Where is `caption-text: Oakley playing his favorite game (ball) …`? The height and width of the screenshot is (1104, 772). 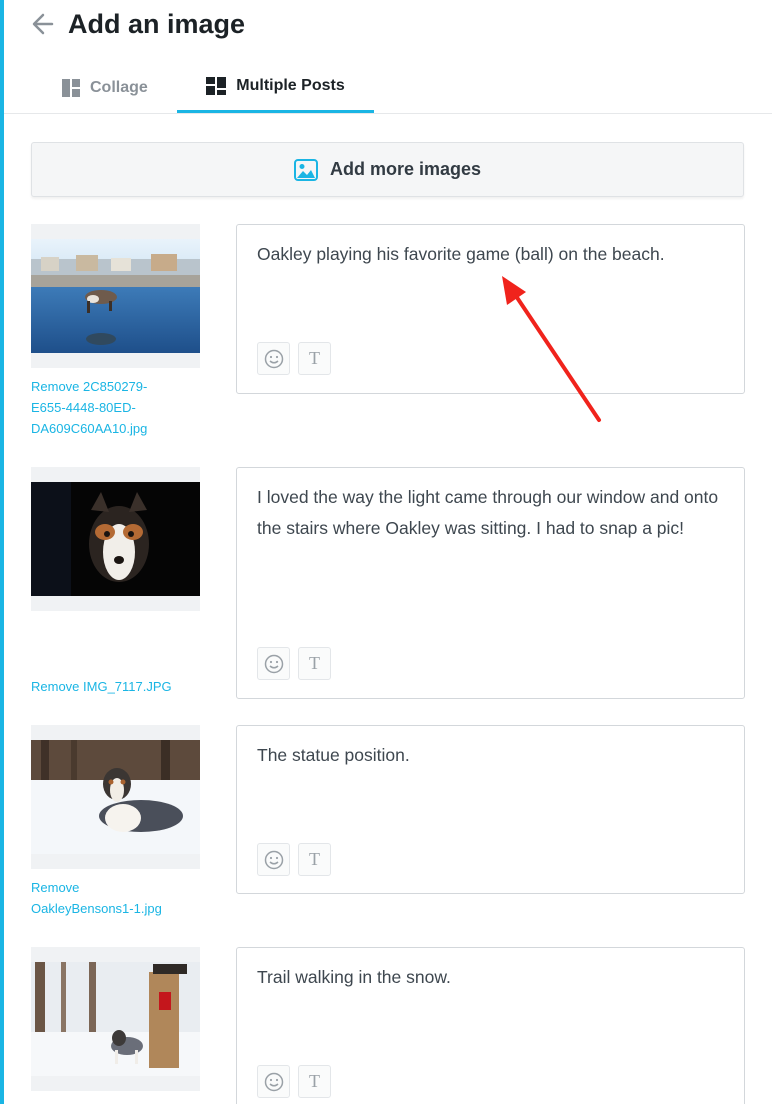 caption-text: Oakley playing his favorite game (ball) … is located at coordinates (488, 254).